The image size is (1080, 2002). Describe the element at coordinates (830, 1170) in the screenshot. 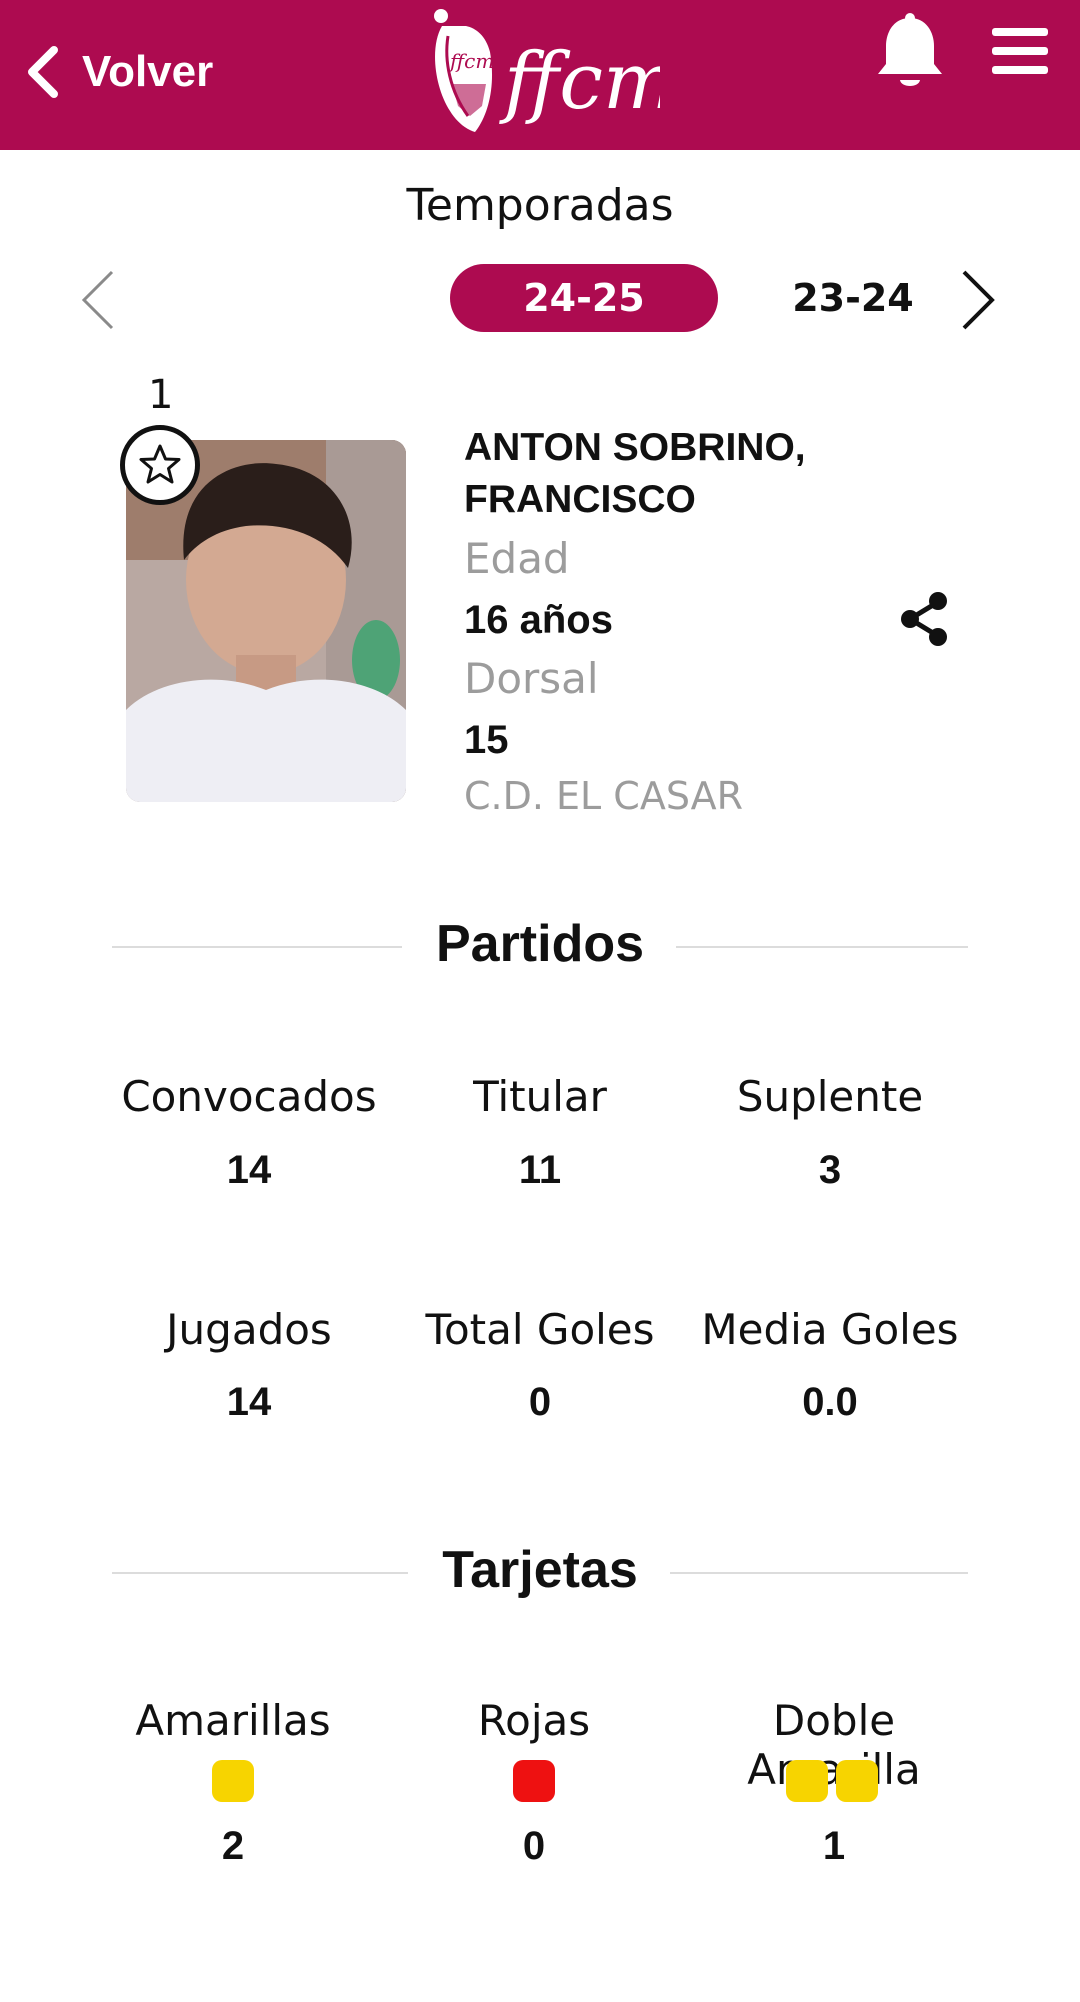

I see `stat-value: 3` at that location.